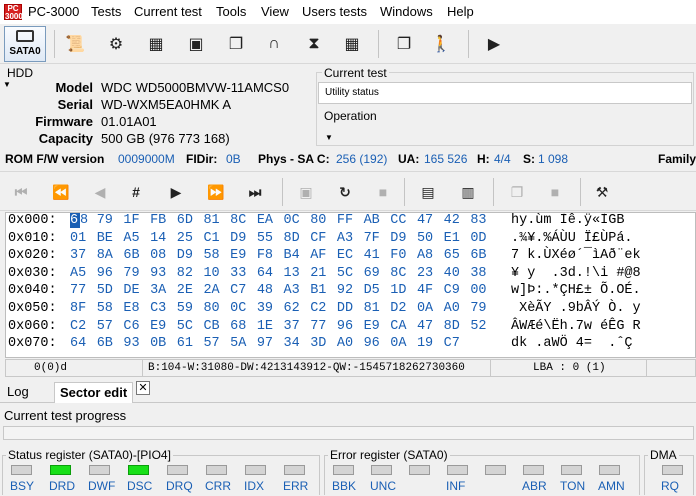  Describe the element at coordinates (163, 255) in the screenshot. I see `hex-byte: 08` at that location.